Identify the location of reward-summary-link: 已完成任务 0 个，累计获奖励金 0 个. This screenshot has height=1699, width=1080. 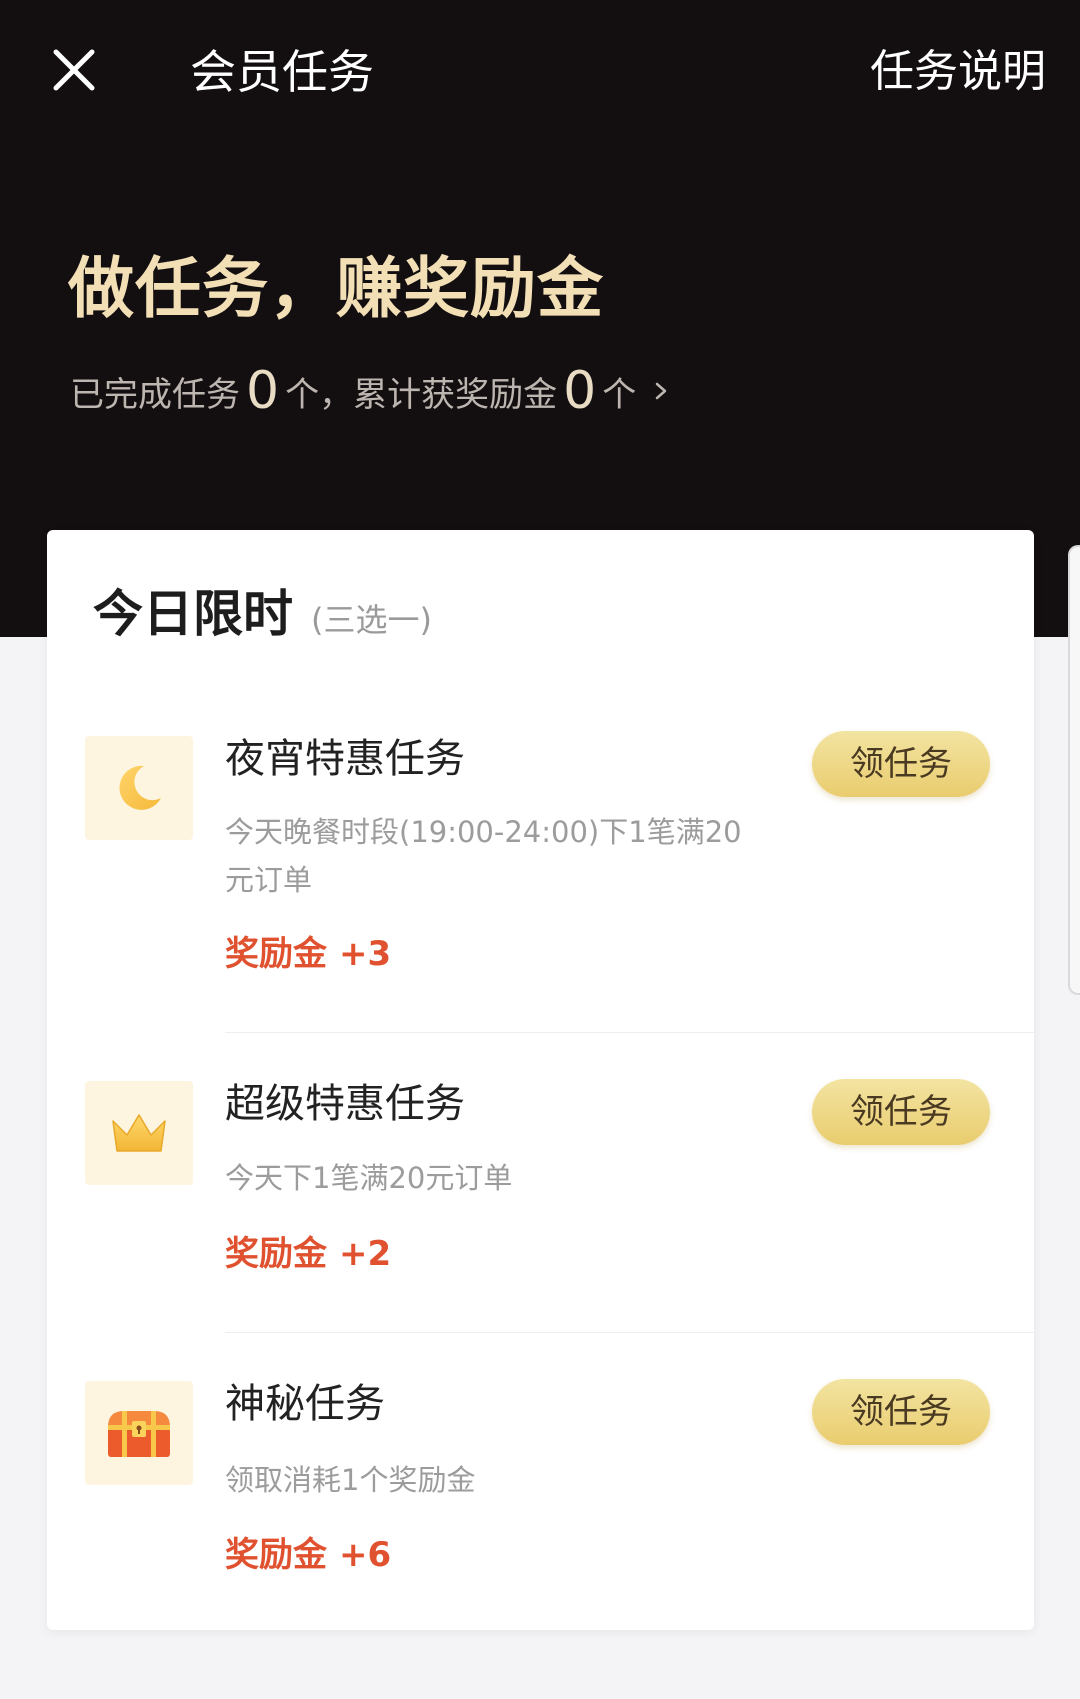
(370, 391).